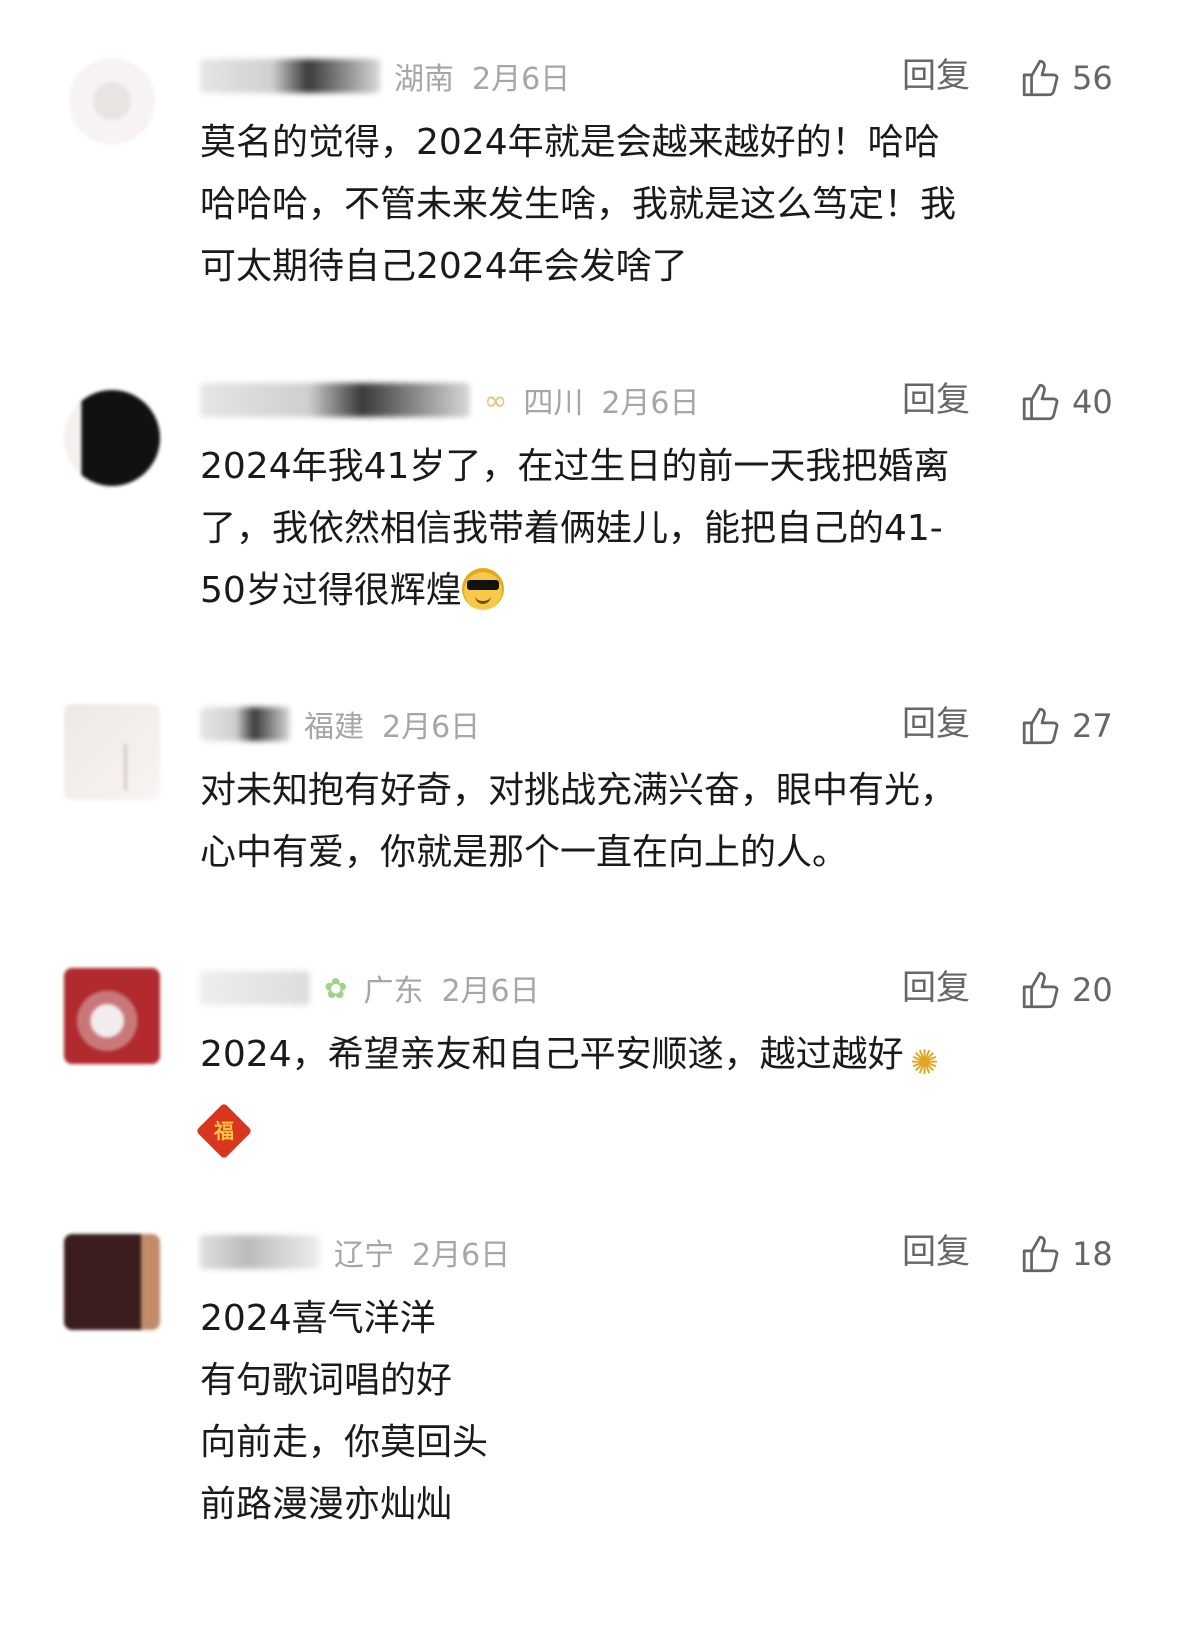 This screenshot has height=1651, width=1179. I want to click on comment-line-text: 50岁过得很辉煌, so click(331, 590).